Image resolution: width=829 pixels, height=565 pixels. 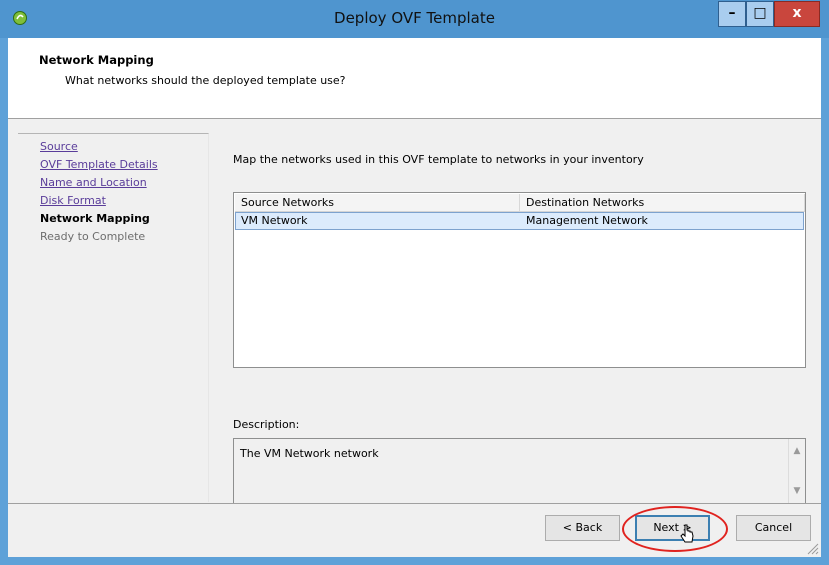 I want to click on close-button: x, so click(x=797, y=14).